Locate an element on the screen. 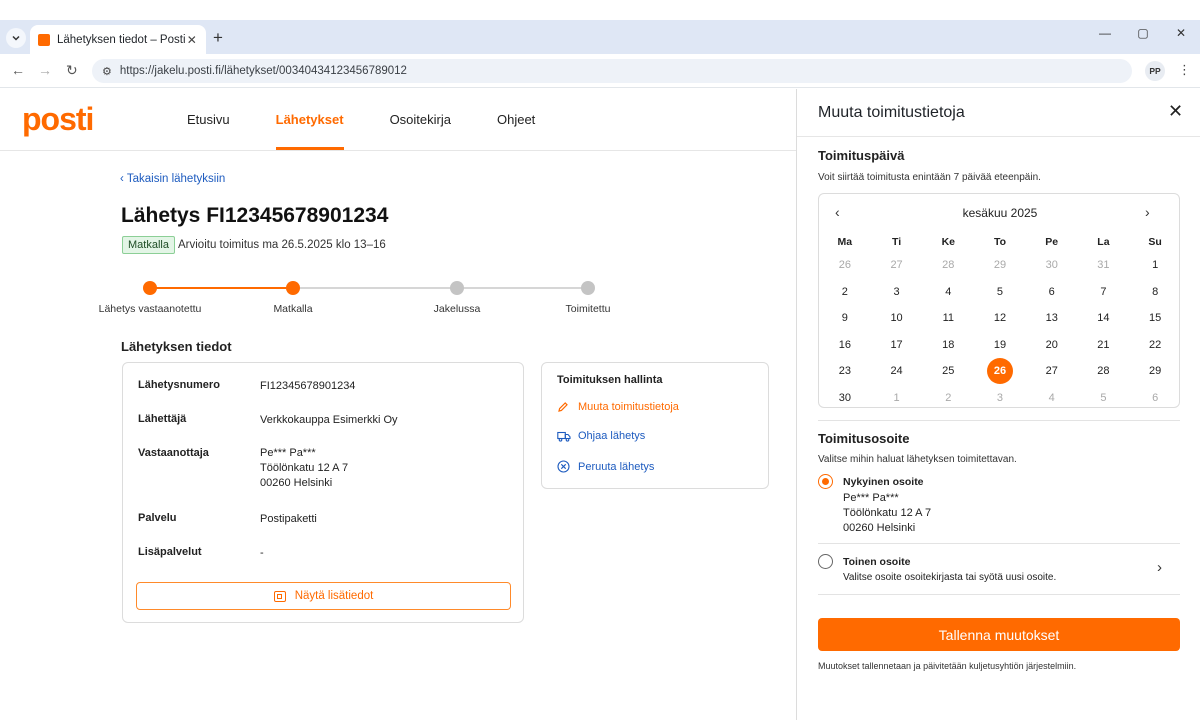  calendar-day: 22 is located at coordinates (1155, 345).